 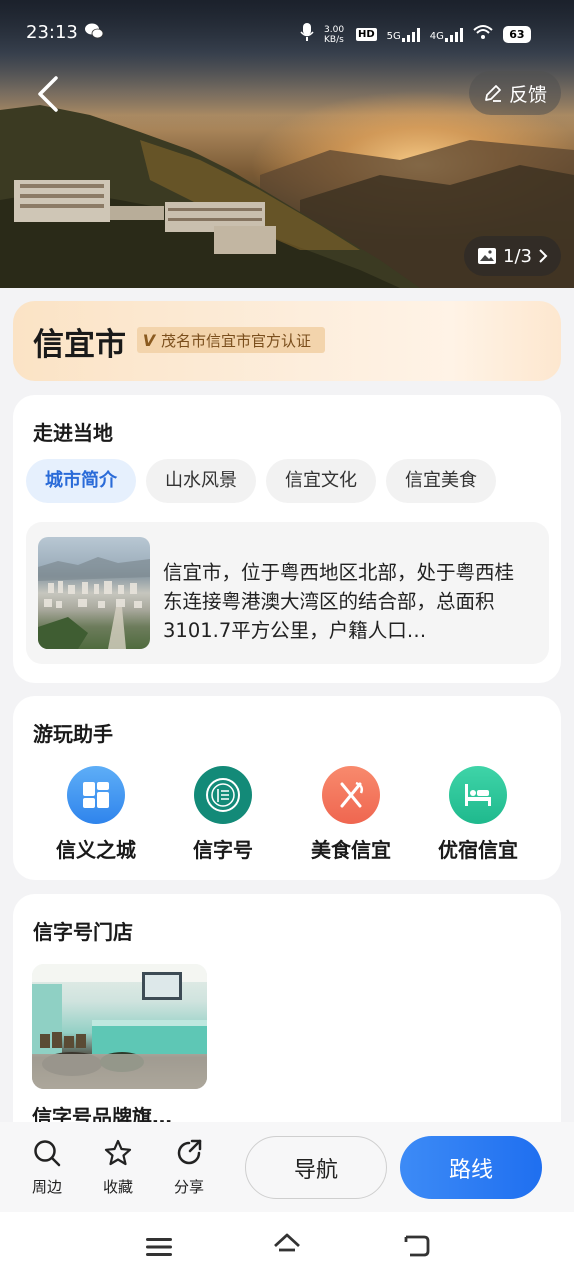 What do you see at coordinates (487, 256) in the screenshot?
I see `image-icon` at bounding box center [487, 256].